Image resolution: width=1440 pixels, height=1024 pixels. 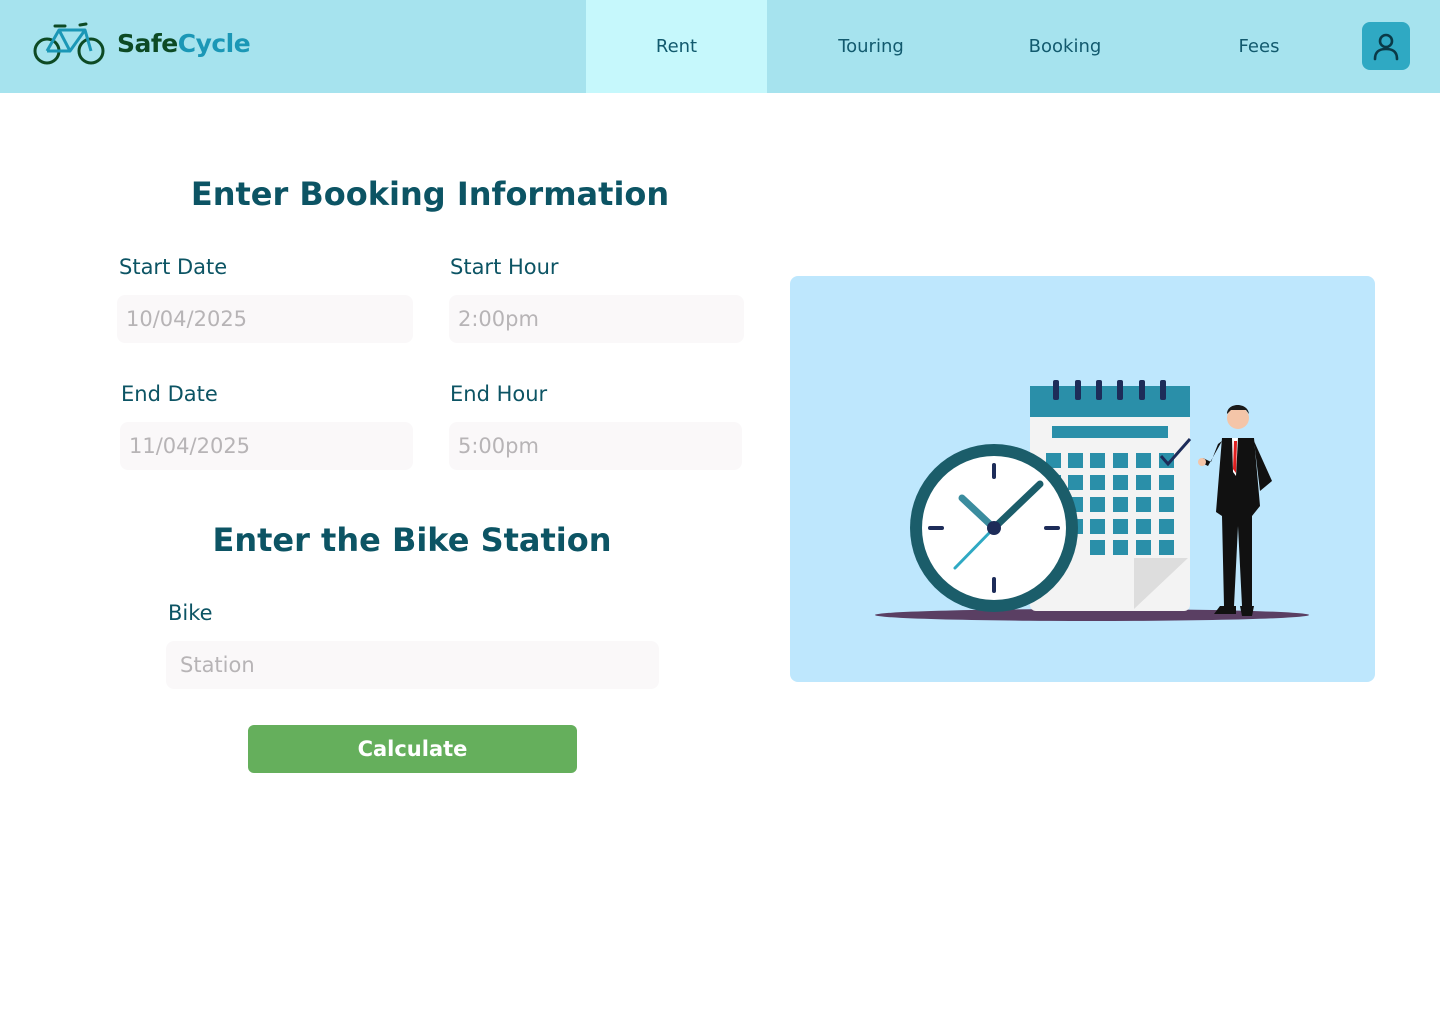 I want to click on businessman-figure, so click(x=1235, y=510).